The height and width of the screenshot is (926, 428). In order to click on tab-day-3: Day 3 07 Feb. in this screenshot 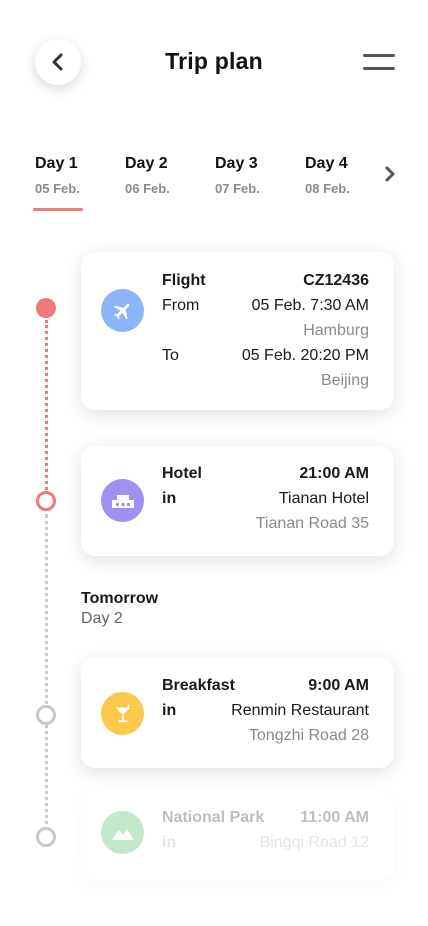, I will do `click(250, 175)`.